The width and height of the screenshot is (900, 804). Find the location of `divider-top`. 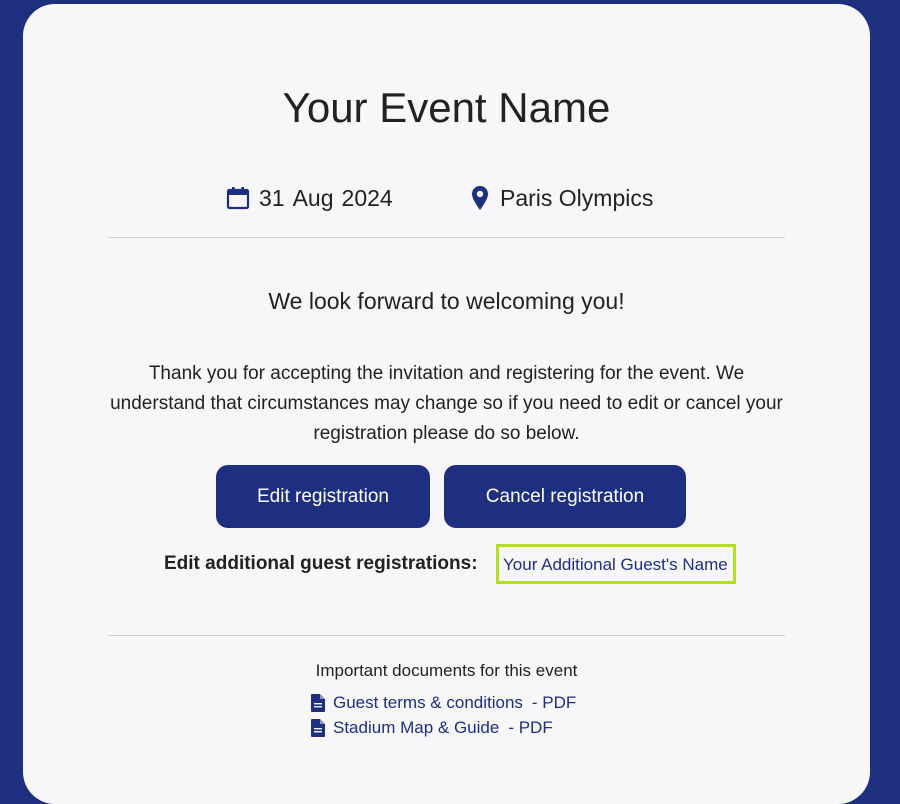

divider-top is located at coordinates (446, 237).